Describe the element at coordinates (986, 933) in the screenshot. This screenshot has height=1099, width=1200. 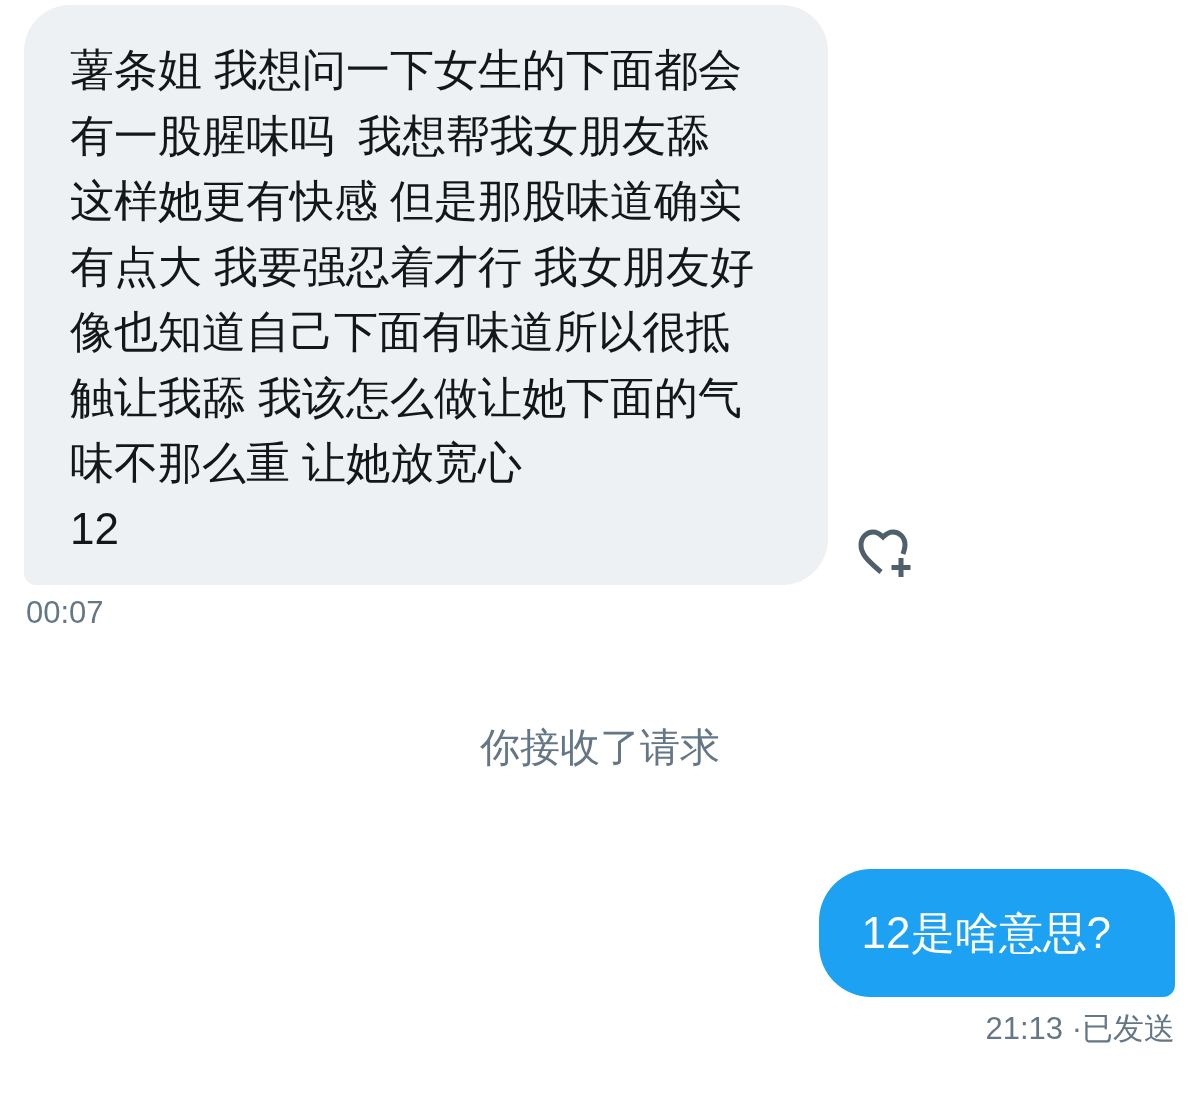
I see `message-text: 12是啥意思?` at that location.